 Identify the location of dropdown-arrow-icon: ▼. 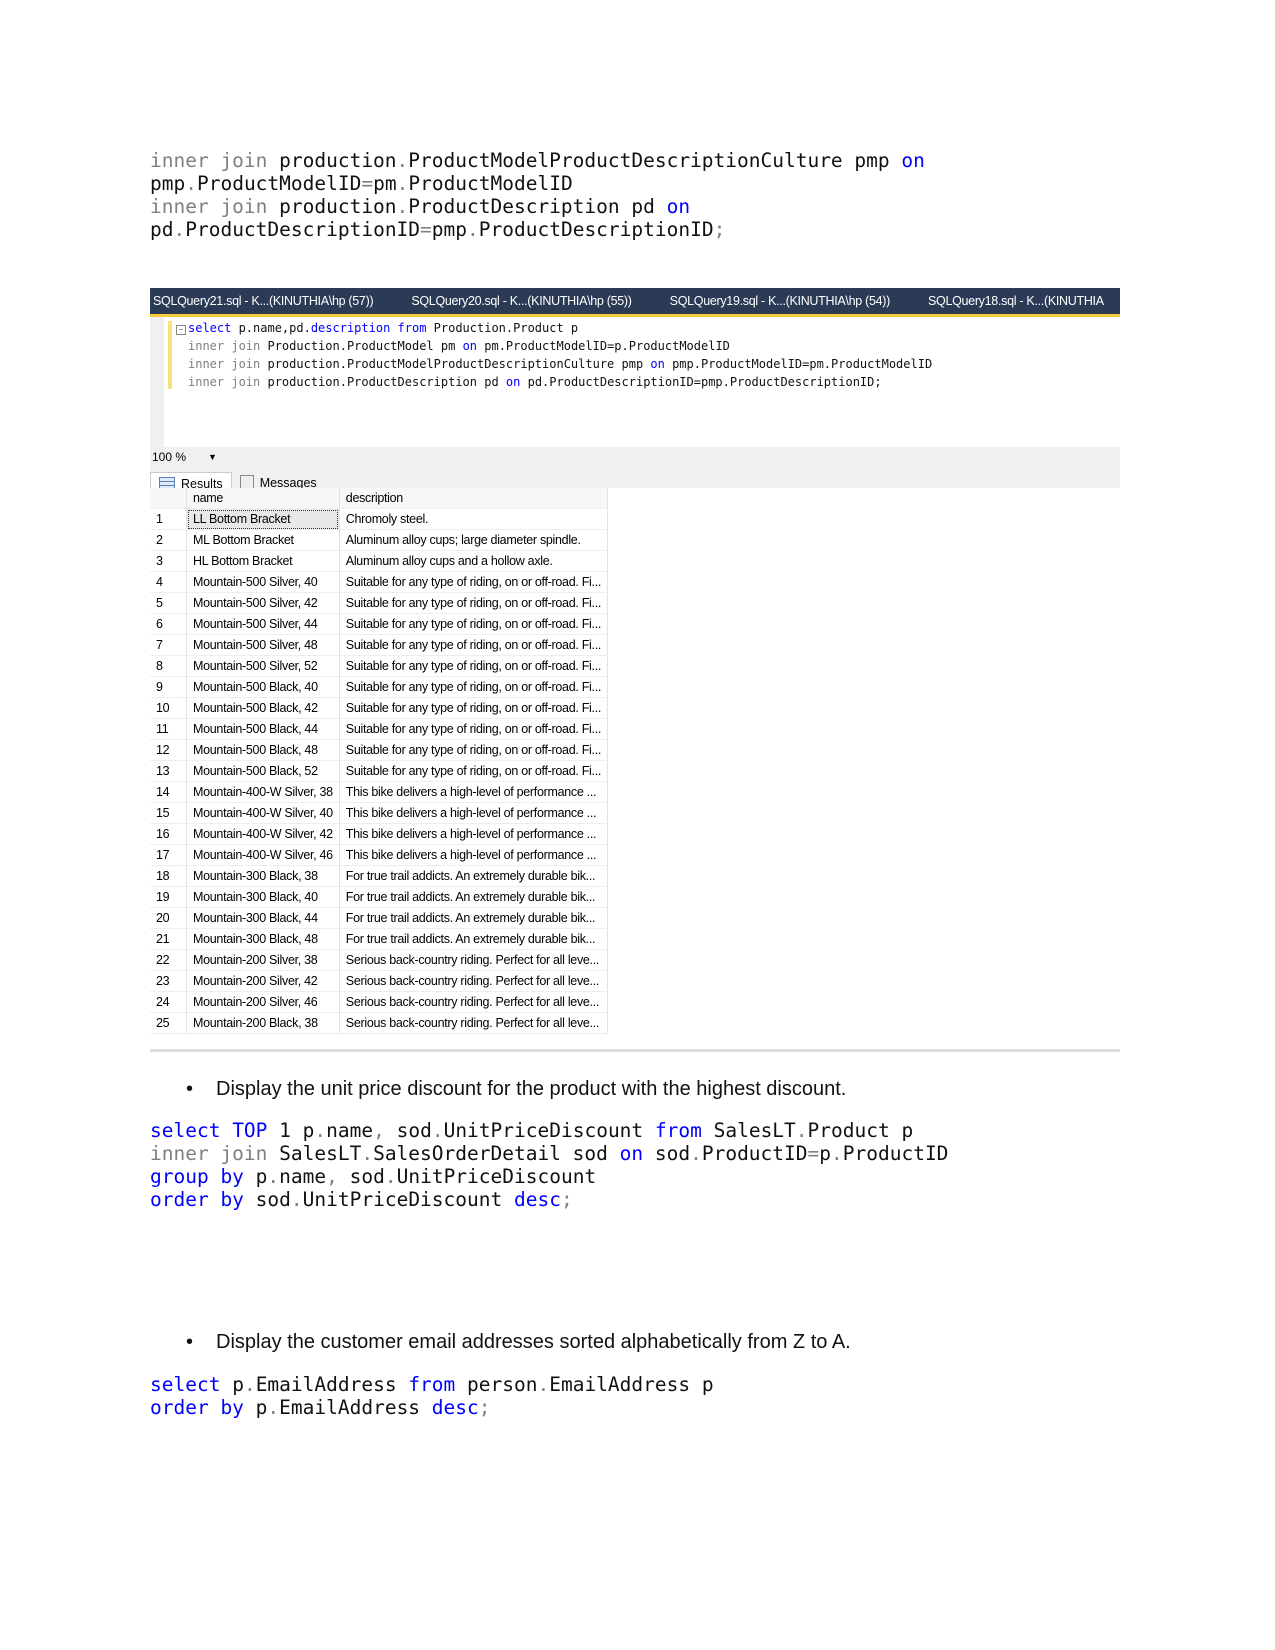
(212, 457).